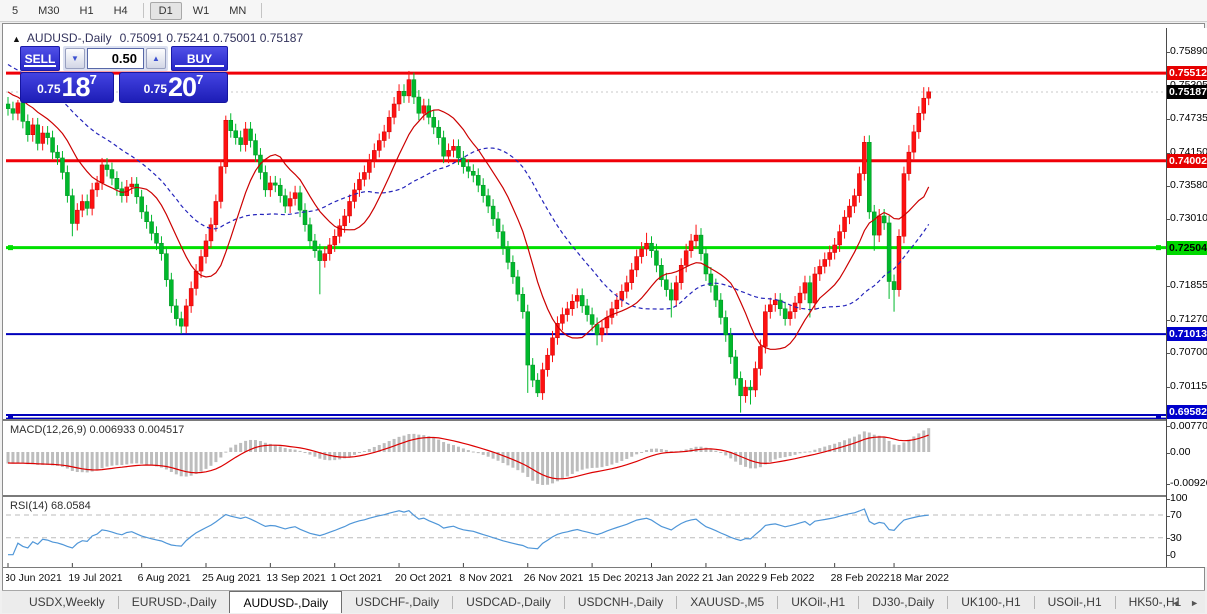 This screenshot has width=1207, height=614. What do you see at coordinates (165, 10) in the screenshot?
I see `timeframe-button-d1: D1` at bounding box center [165, 10].